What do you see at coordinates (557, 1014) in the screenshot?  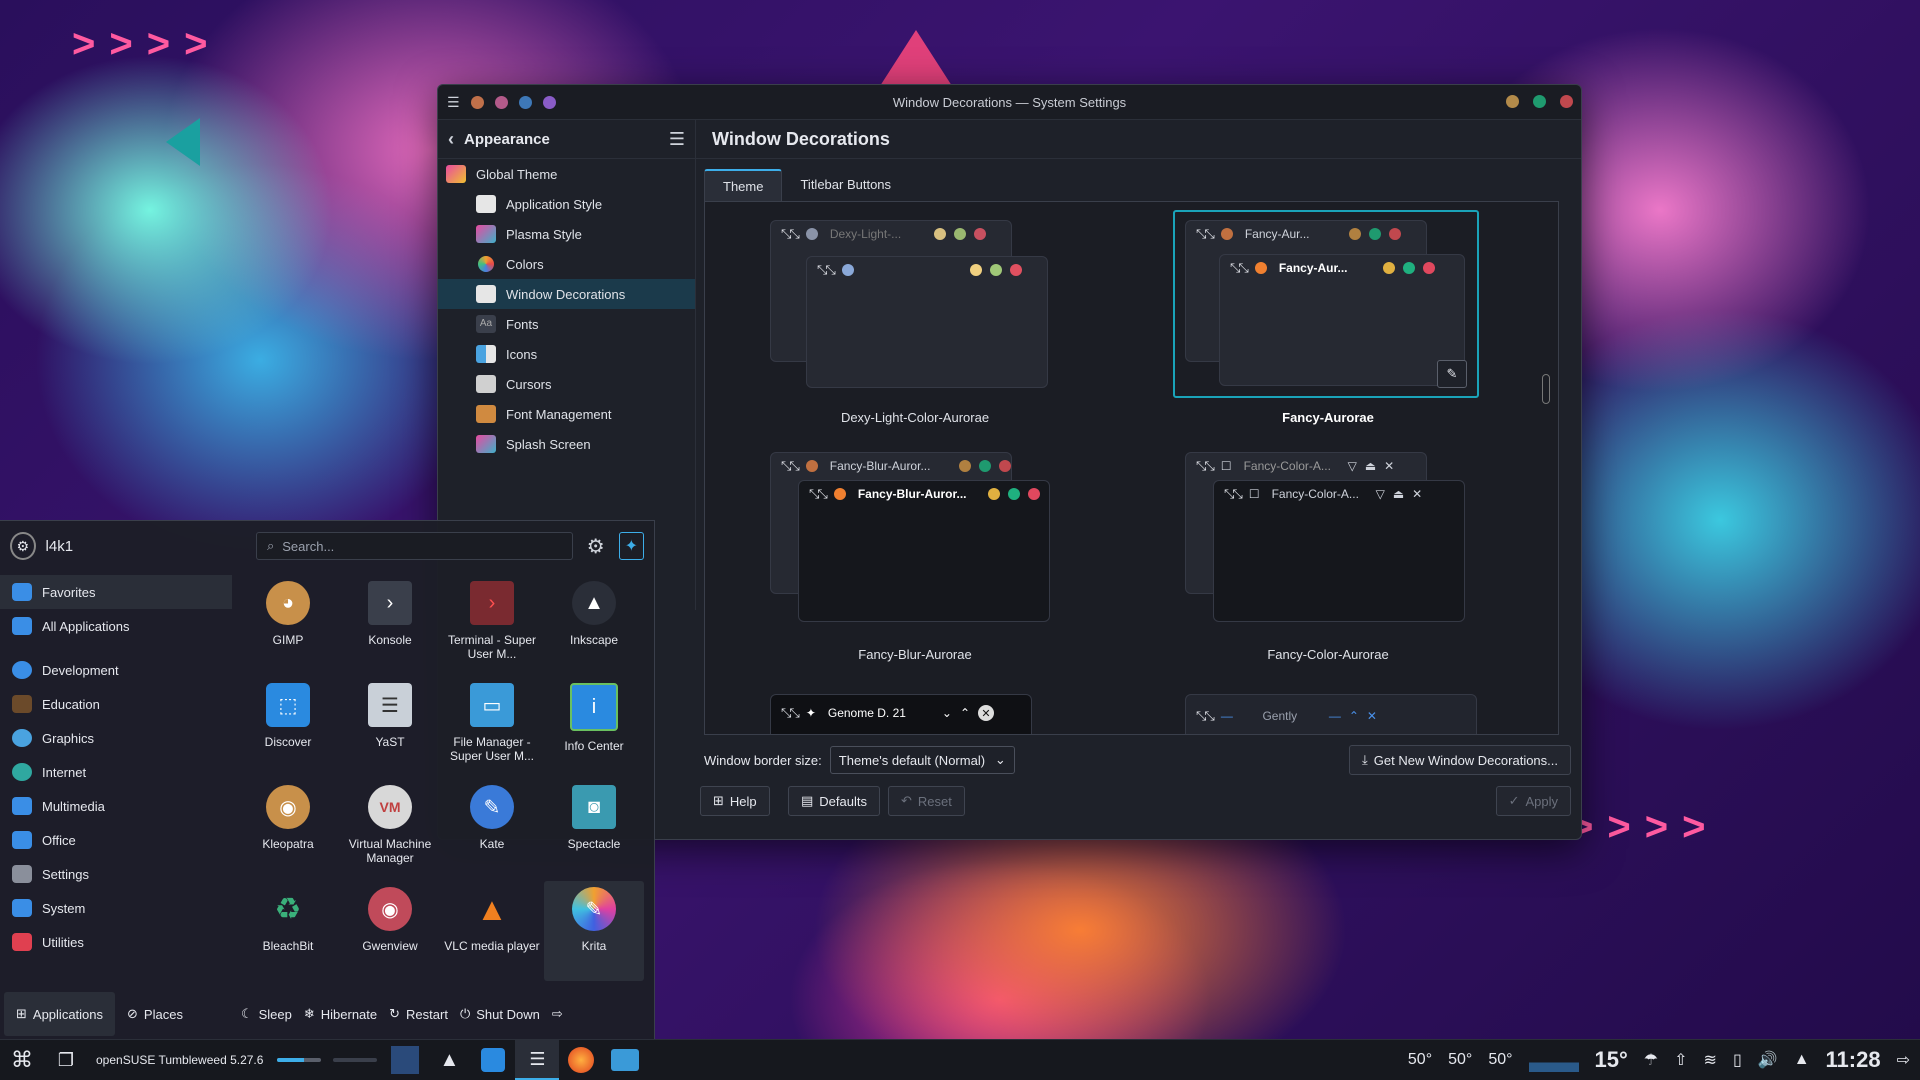 I see `leave-button: ⇨` at bounding box center [557, 1014].